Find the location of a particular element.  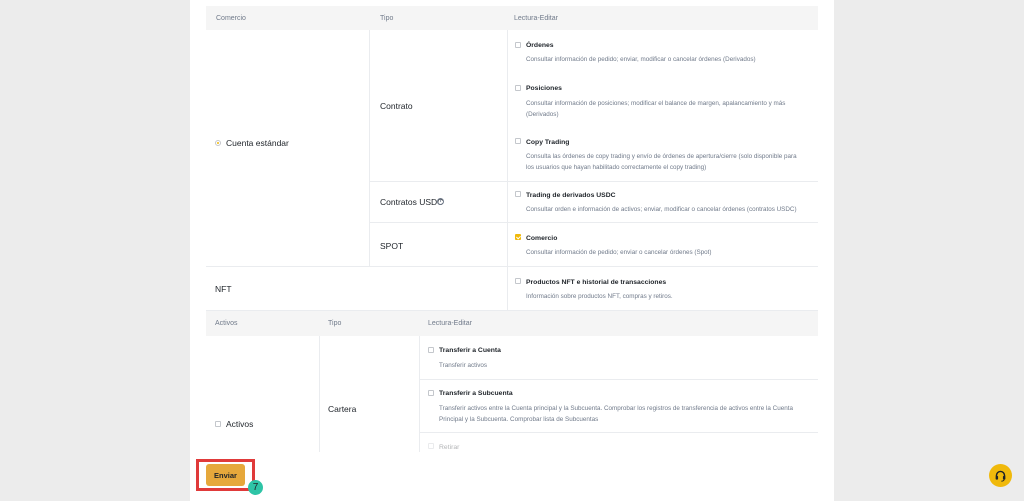

orders-title: Órdenes is located at coordinates (540, 45).